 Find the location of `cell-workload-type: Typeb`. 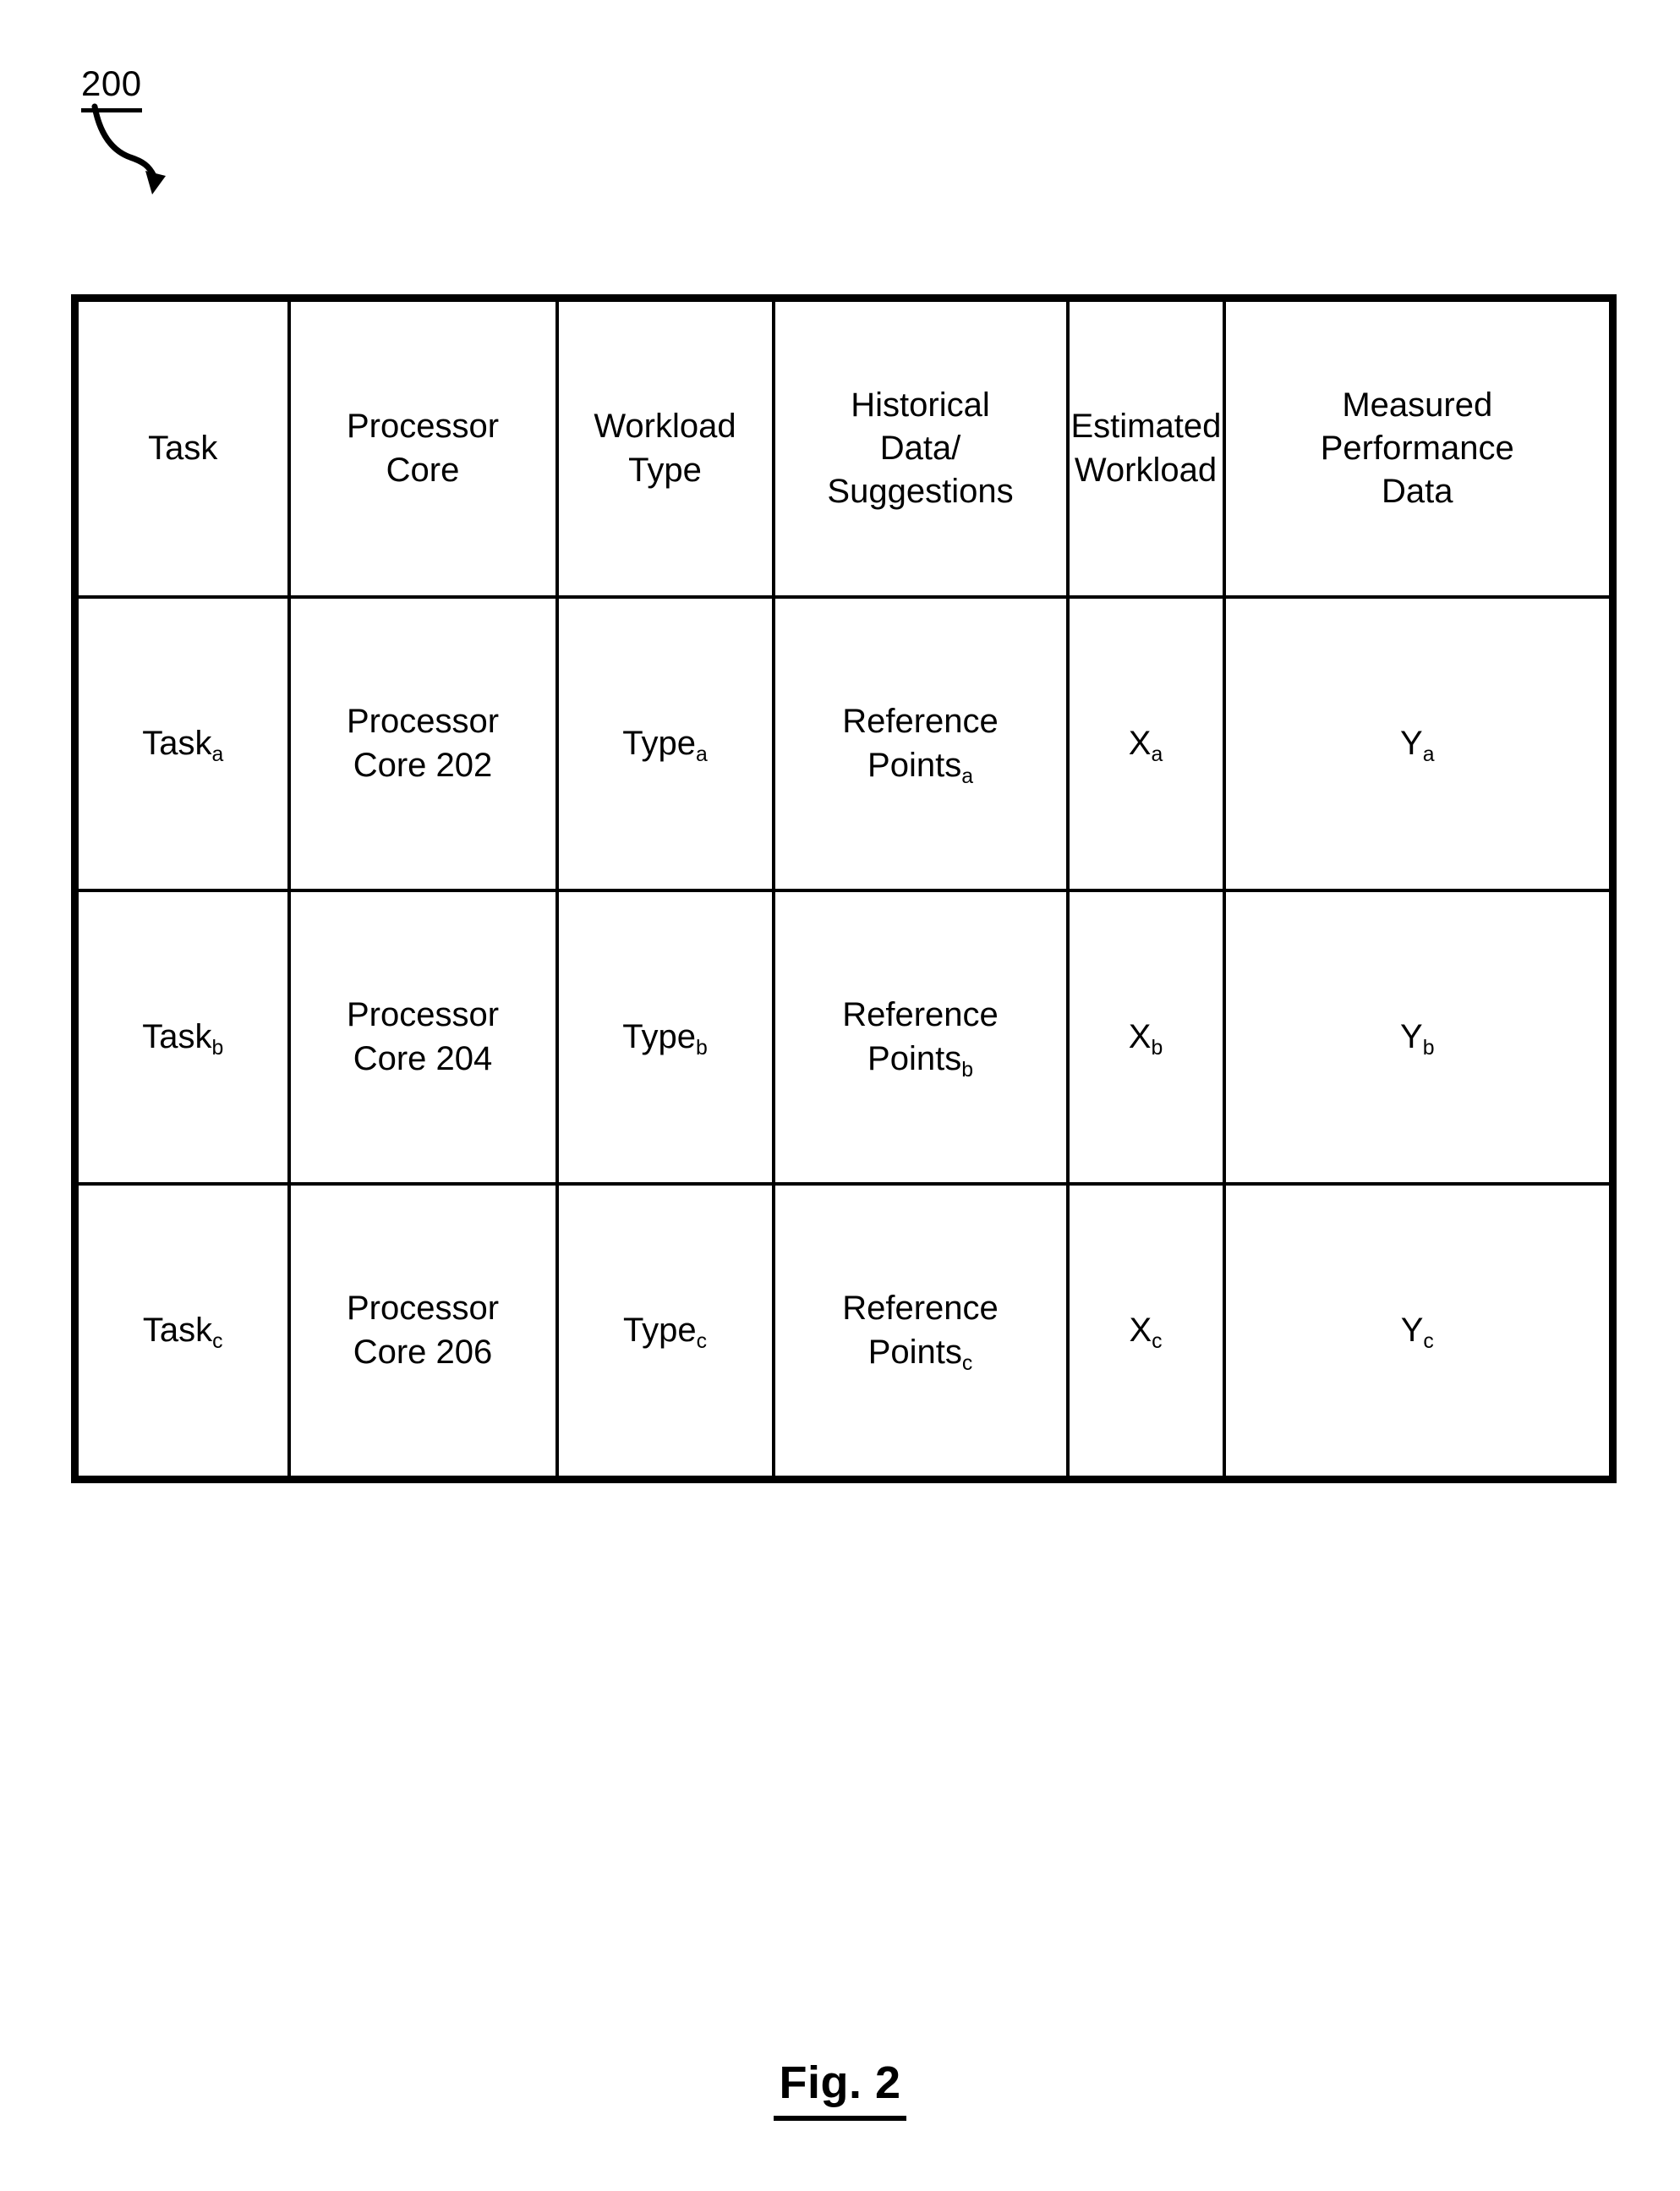

cell-workload-type: Typeb is located at coordinates (665, 1037).